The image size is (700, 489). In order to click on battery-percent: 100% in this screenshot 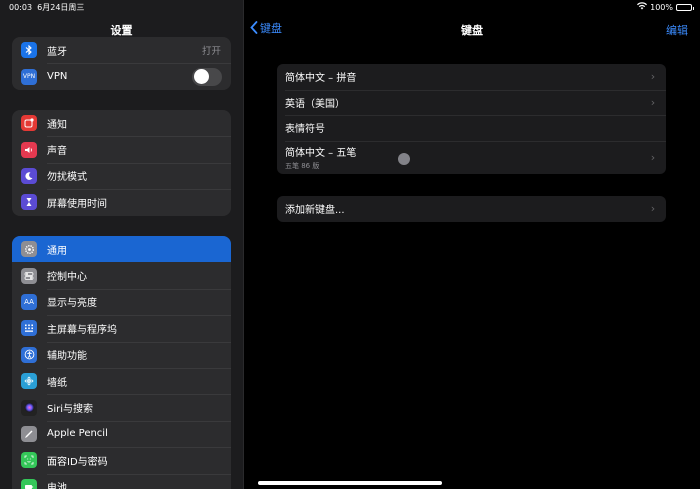, I will do `click(661, 7)`.